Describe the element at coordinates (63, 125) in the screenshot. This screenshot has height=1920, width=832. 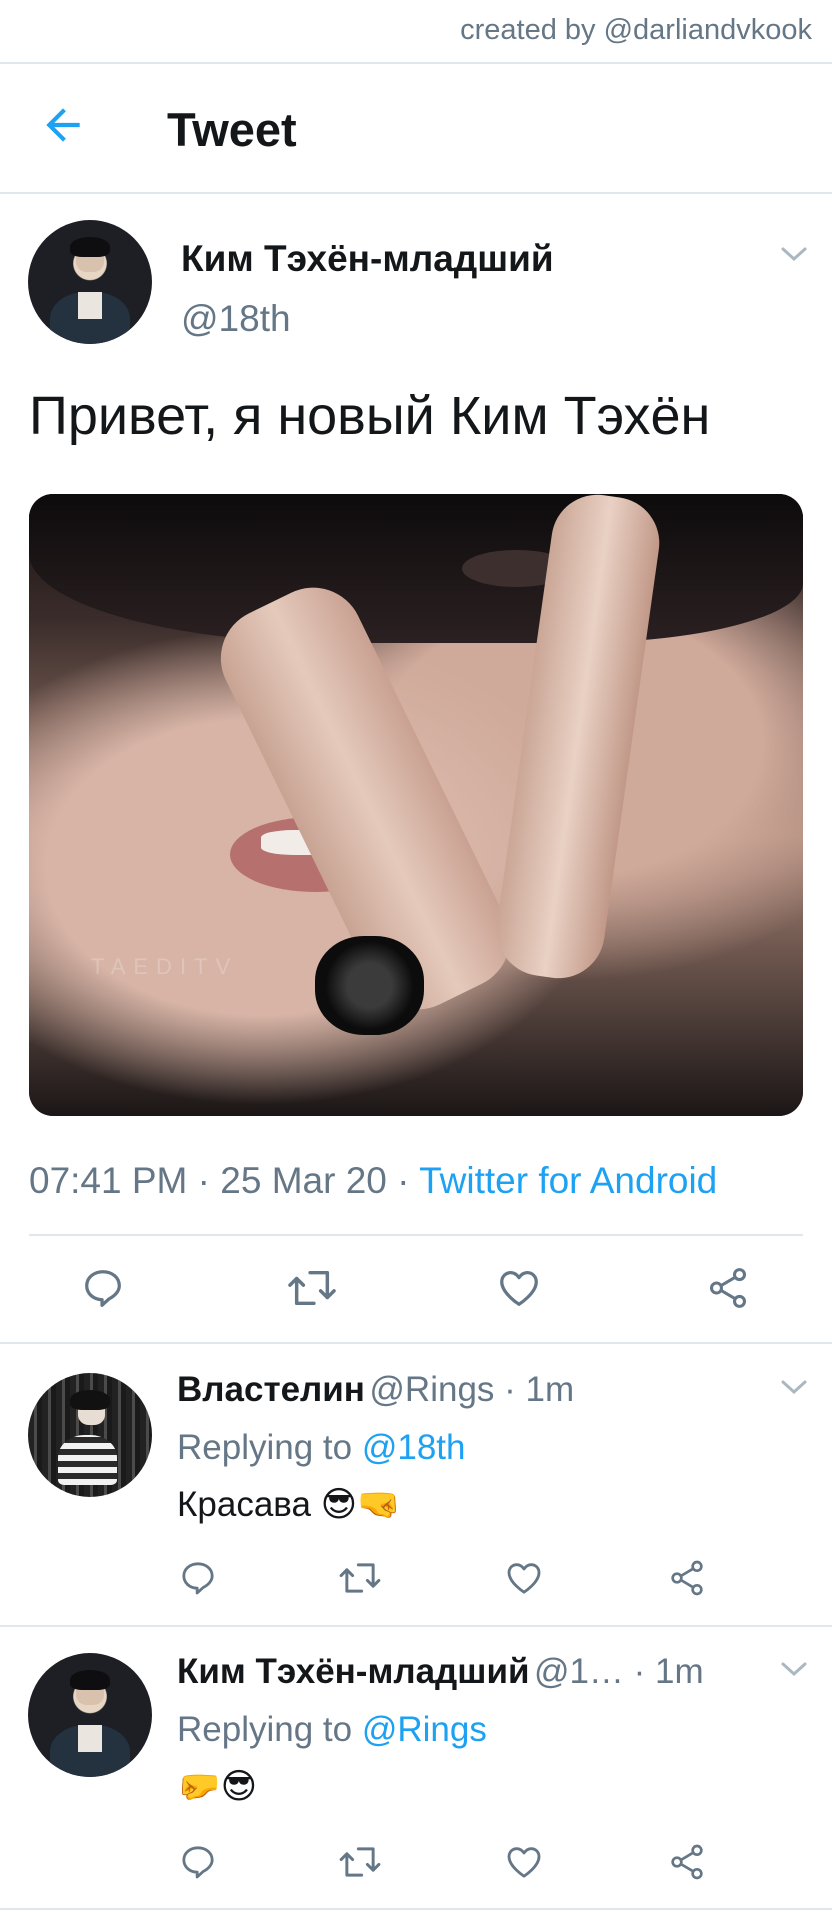
I see `arrow-left-icon` at that location.